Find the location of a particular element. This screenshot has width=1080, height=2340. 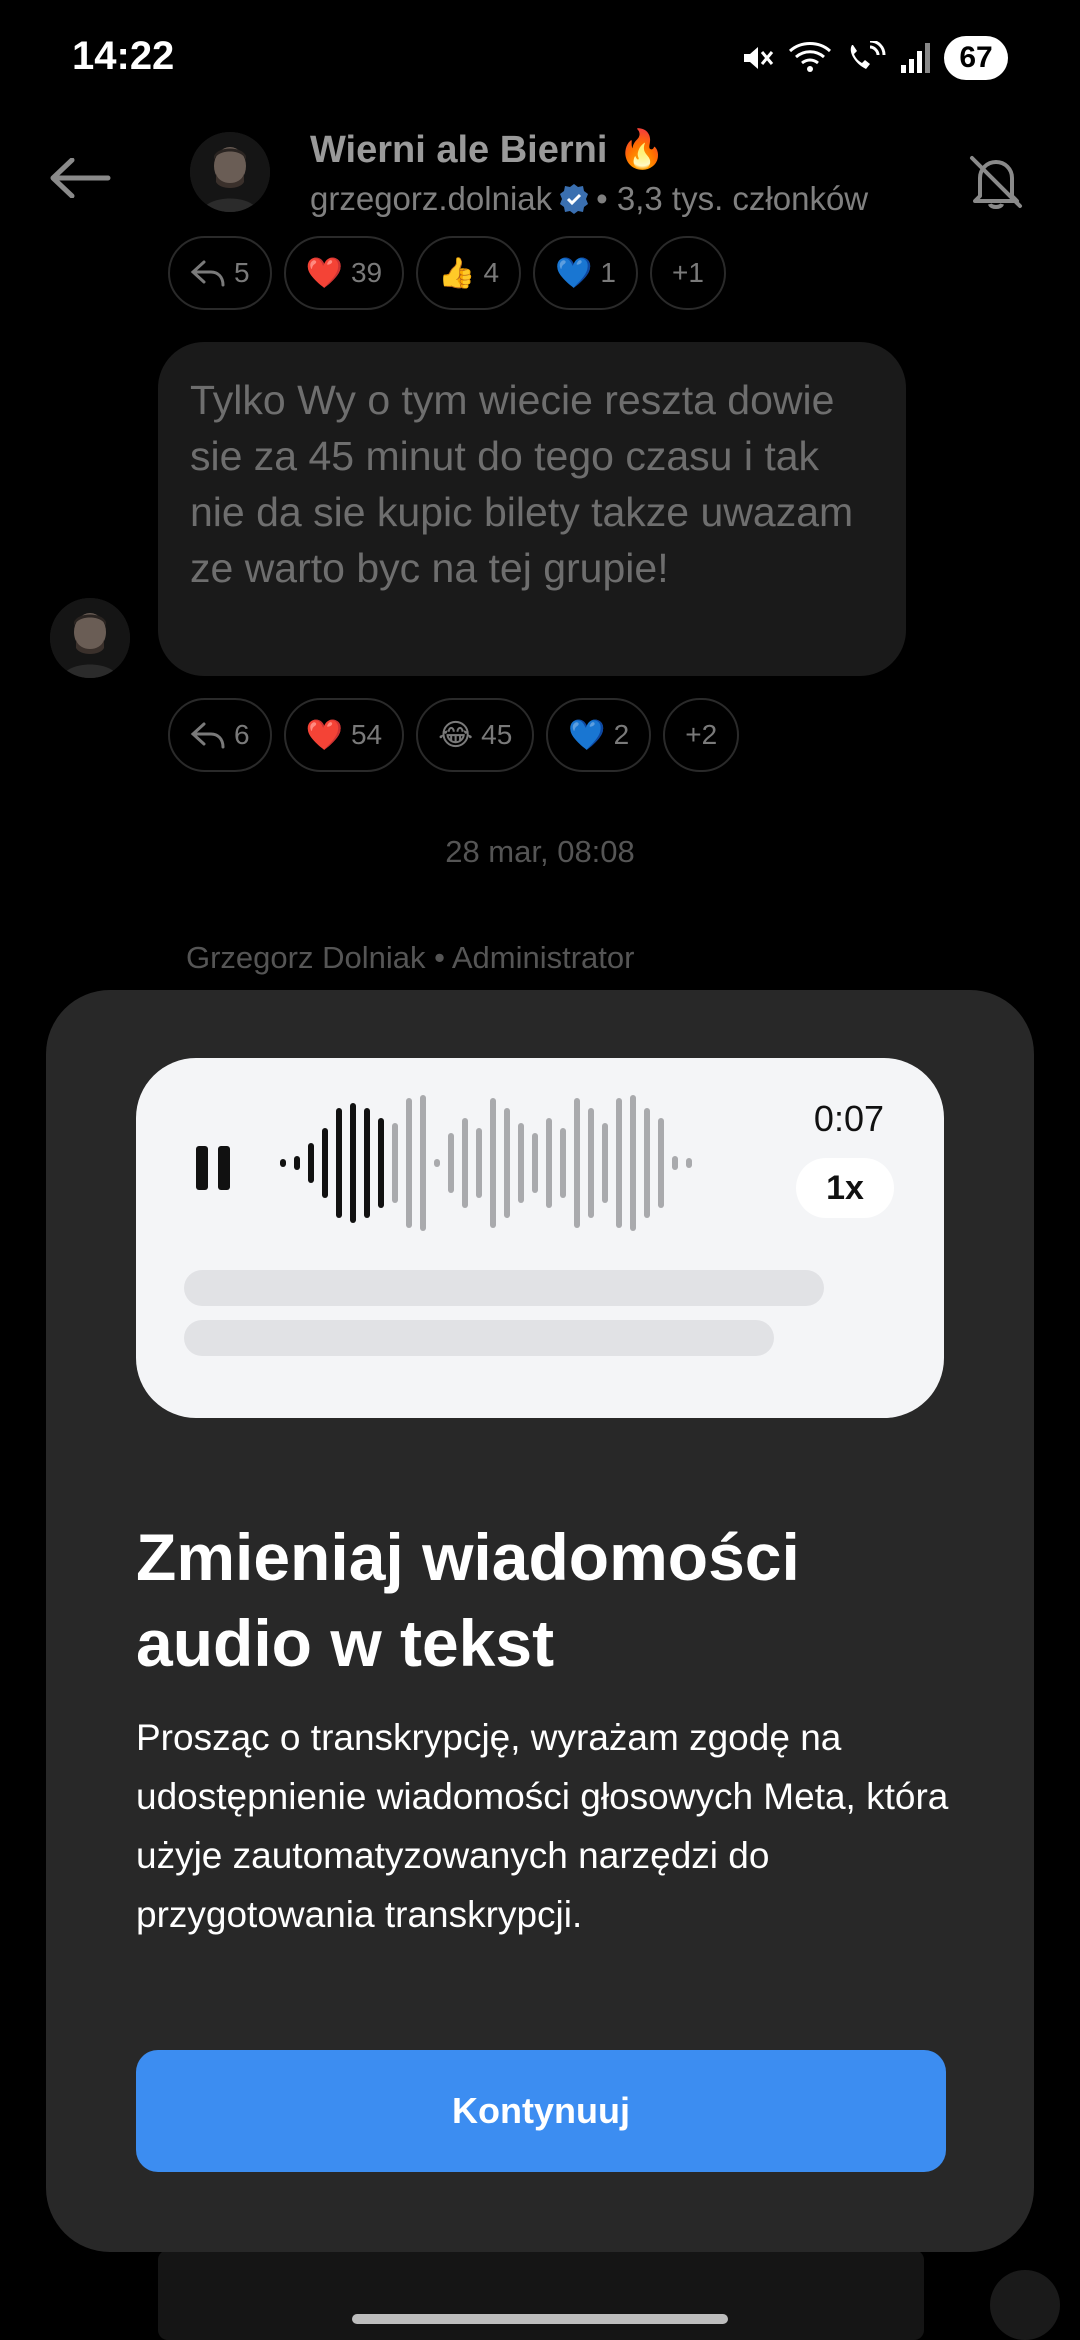

pause-icon is located at coordinates (213, 1168).